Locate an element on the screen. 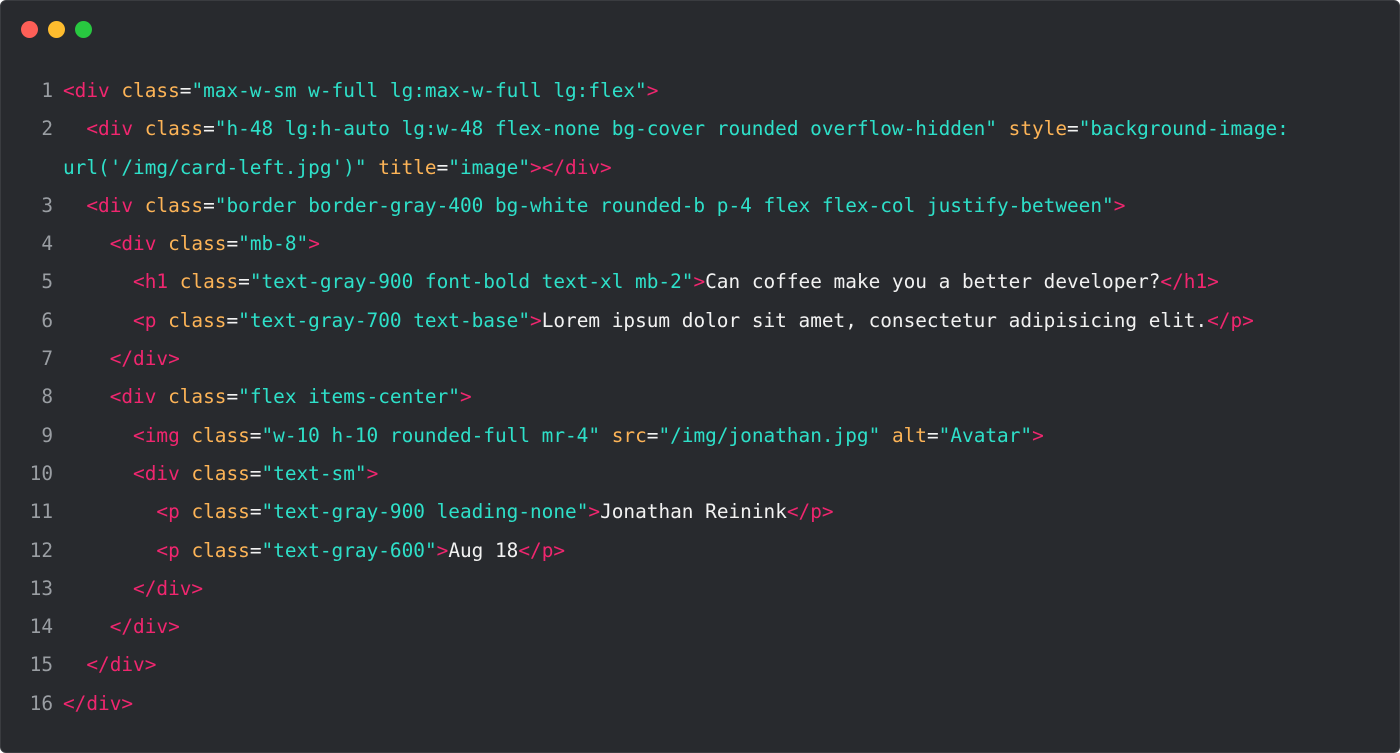 The height and width of the screenshot is (753, 1400). code-token: "text-gray-900 font-bold text-xl mb-2" is located at coordinates (471, 282).